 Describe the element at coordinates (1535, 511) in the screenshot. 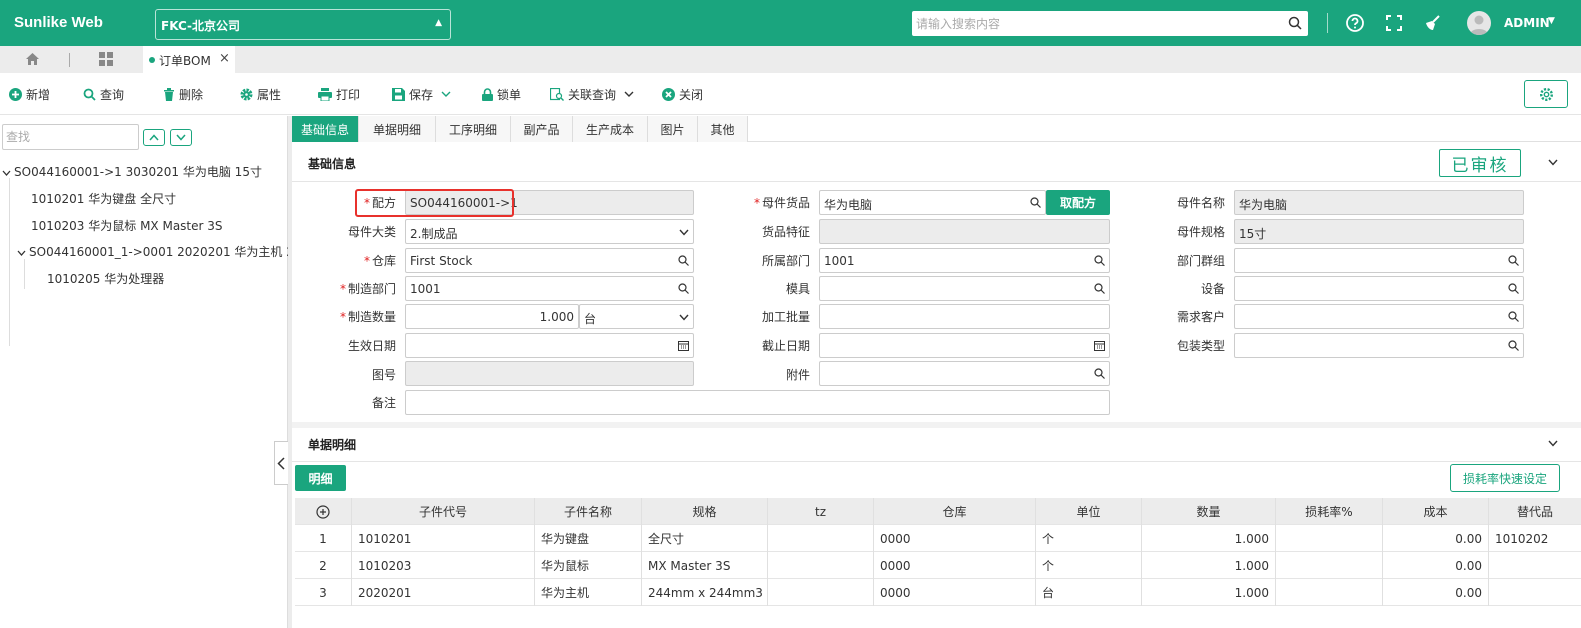

I see `column-header: 替代品` at that location.